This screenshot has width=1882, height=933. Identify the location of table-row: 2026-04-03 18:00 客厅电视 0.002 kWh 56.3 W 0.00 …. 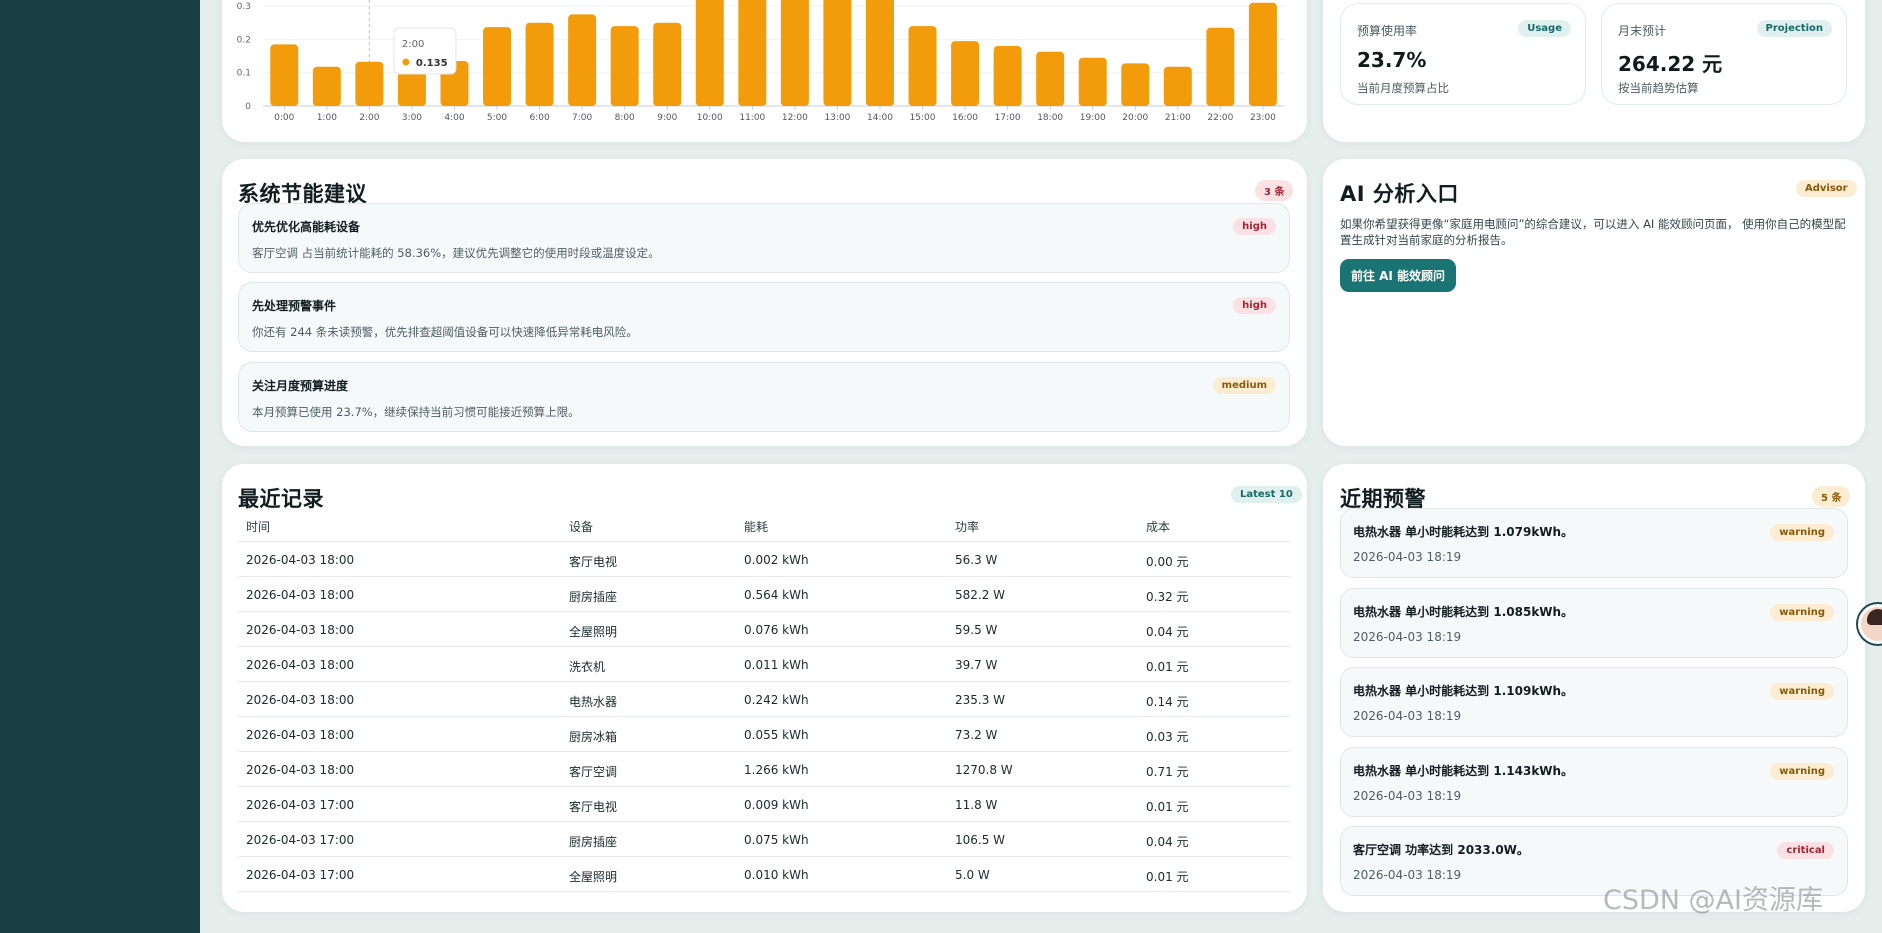
(764, 559).